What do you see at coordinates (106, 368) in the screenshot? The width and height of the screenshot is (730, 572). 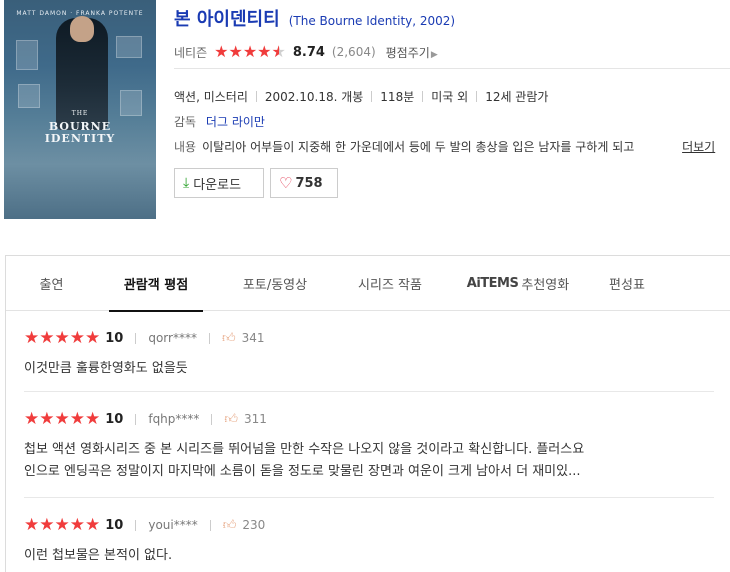 I see `review-text: 이것만큼 훌륭한영화도 없을듯` at bounding box center [106, 368].